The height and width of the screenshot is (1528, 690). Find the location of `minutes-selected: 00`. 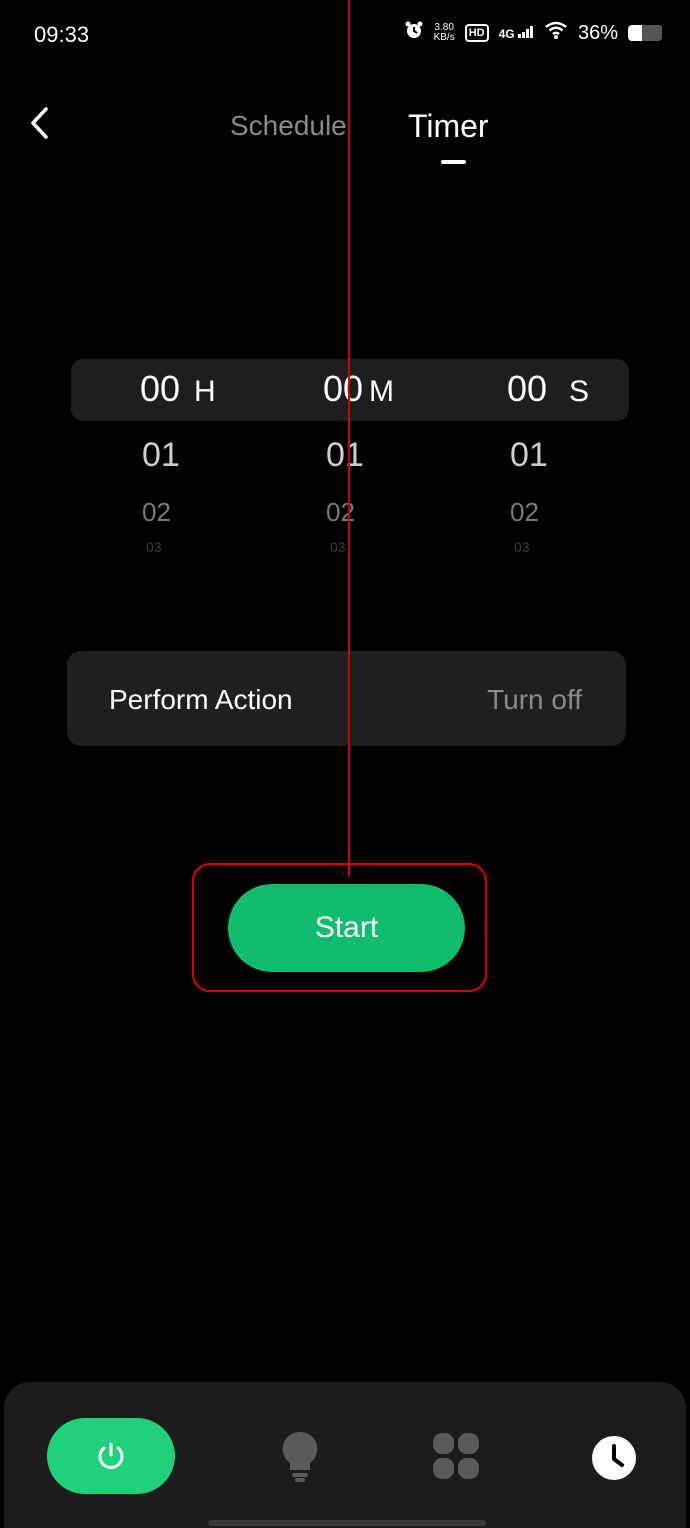

minutes-selected: 00 is located at coordinates (343, 388).